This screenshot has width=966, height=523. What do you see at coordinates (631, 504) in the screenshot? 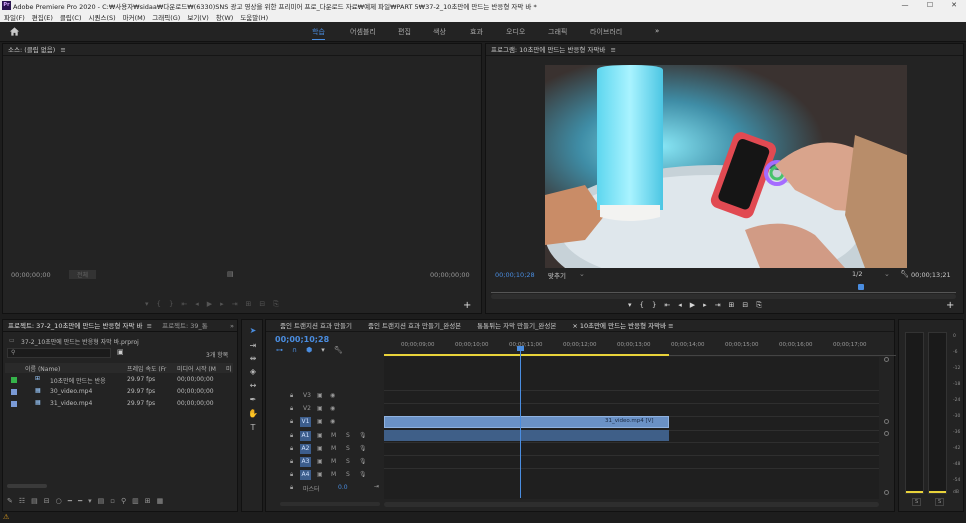
I see `timeline-scrollbar` at bounding box center [631, 504].